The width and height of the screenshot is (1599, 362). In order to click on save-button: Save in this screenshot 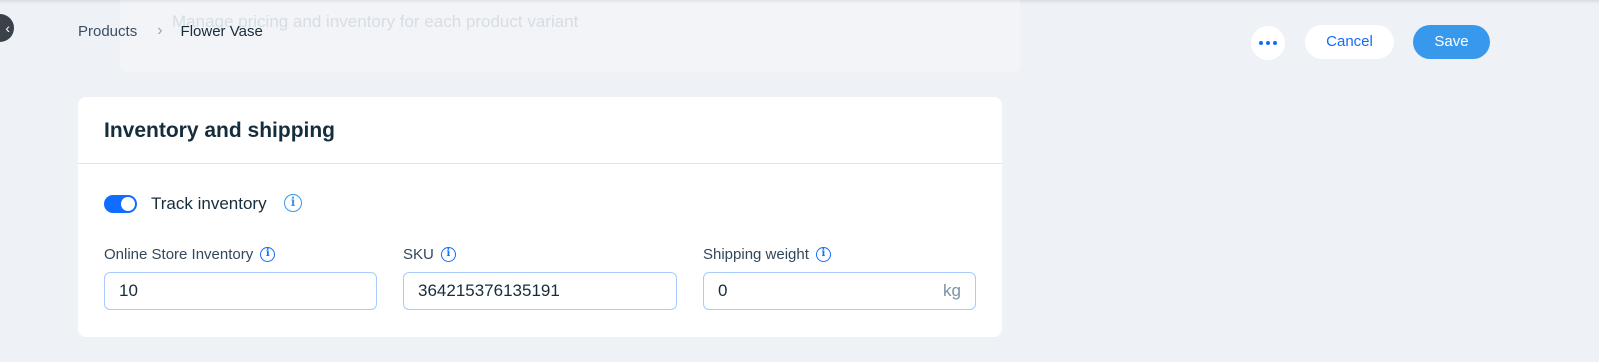, I will do `click(1451, 42)`.